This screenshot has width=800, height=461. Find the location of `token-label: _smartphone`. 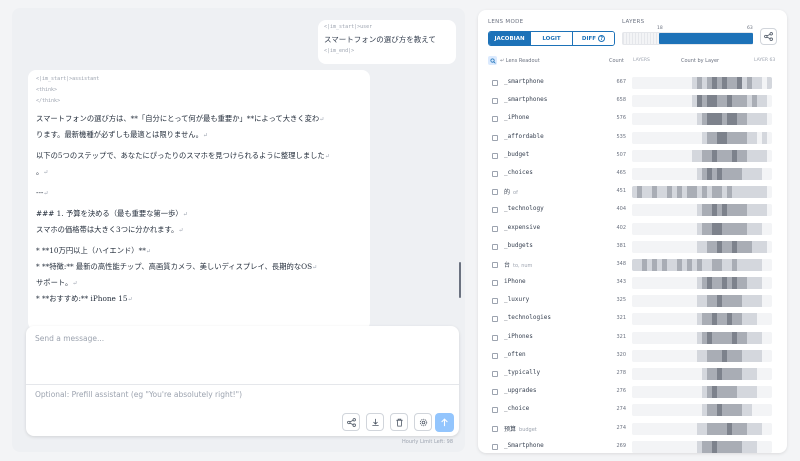

token-label: _smartphone is located at coordinates (524, 81).